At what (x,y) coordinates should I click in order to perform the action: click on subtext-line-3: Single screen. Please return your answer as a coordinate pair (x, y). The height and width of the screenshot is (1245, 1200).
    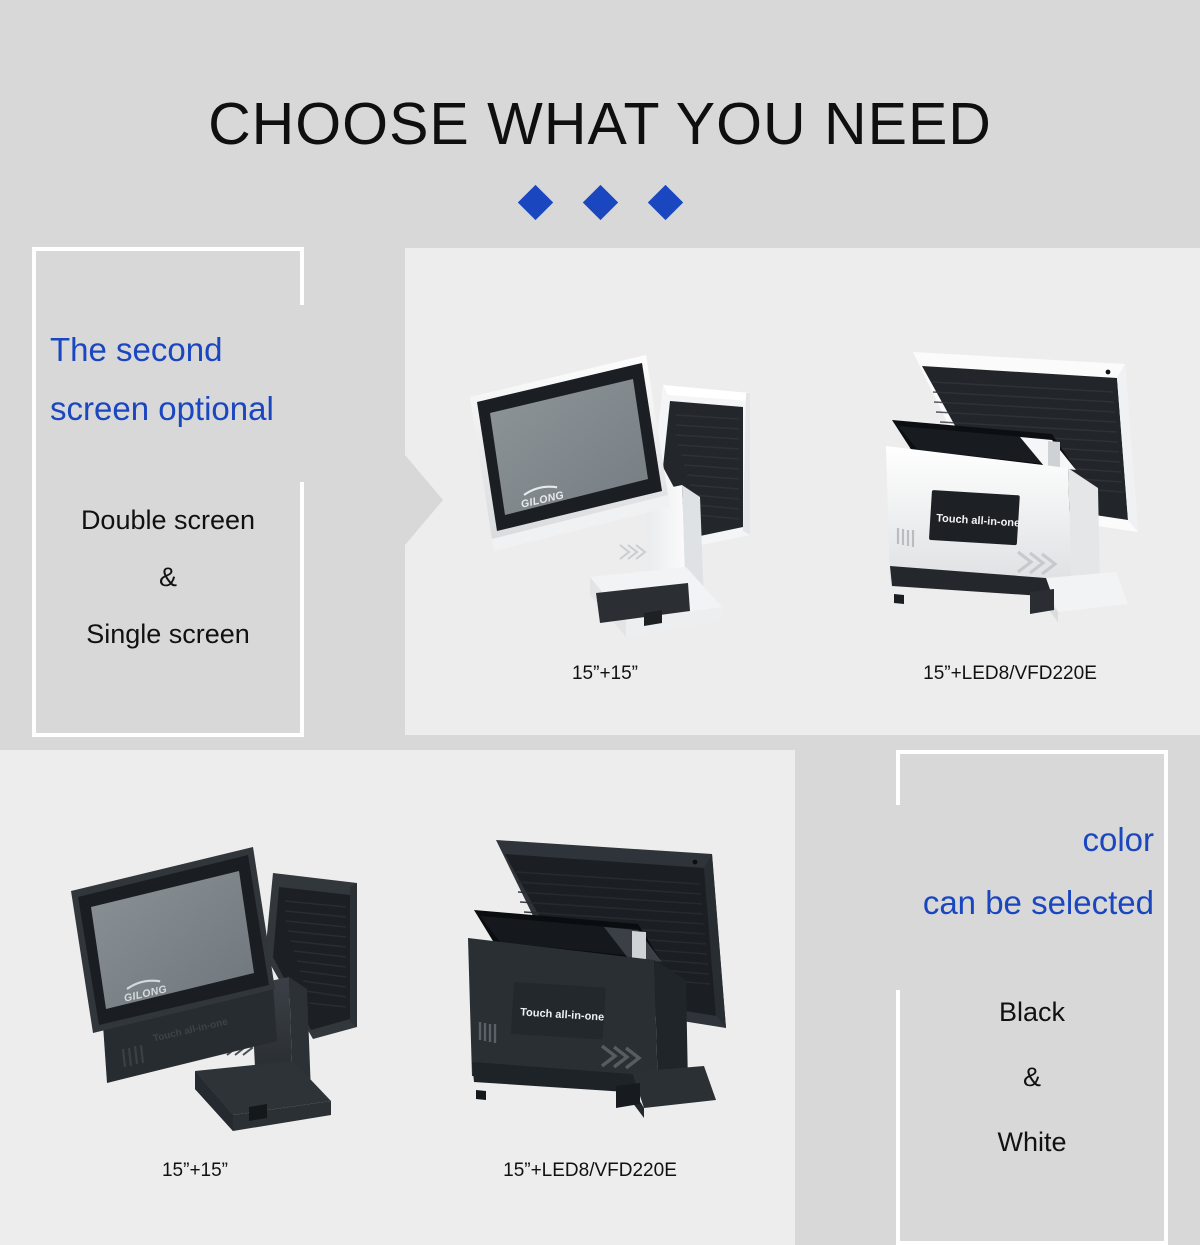
    Looking at the image, I should click on (168, 634).